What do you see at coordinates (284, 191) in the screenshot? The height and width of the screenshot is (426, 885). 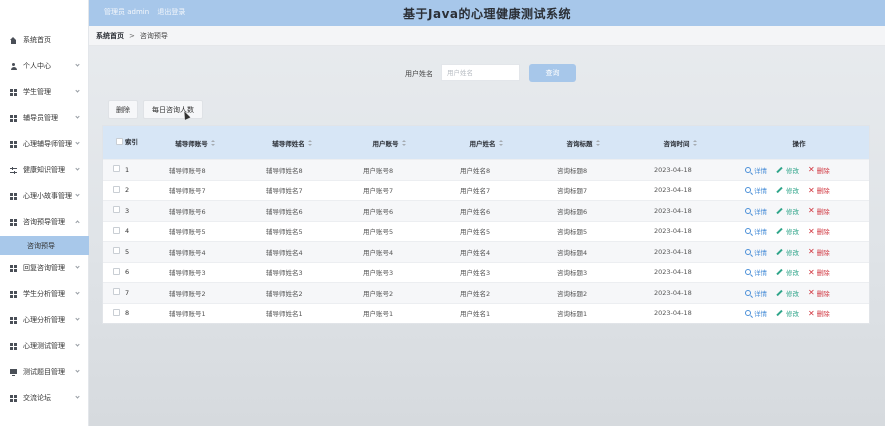 I see `cell-counselor-name: 辅导师姓名7` at bounding box center [284, 191].